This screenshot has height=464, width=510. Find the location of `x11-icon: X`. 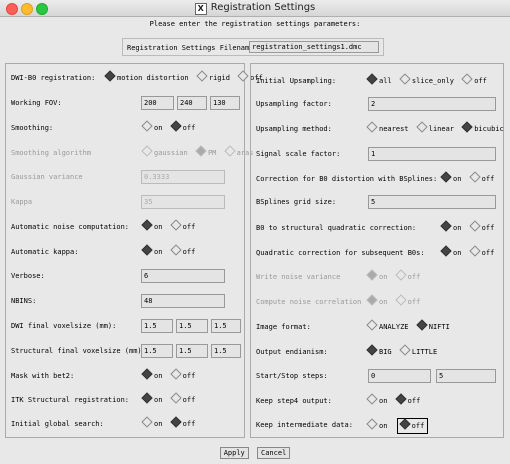

x11-icon: X is located at coordinates (200, 9).